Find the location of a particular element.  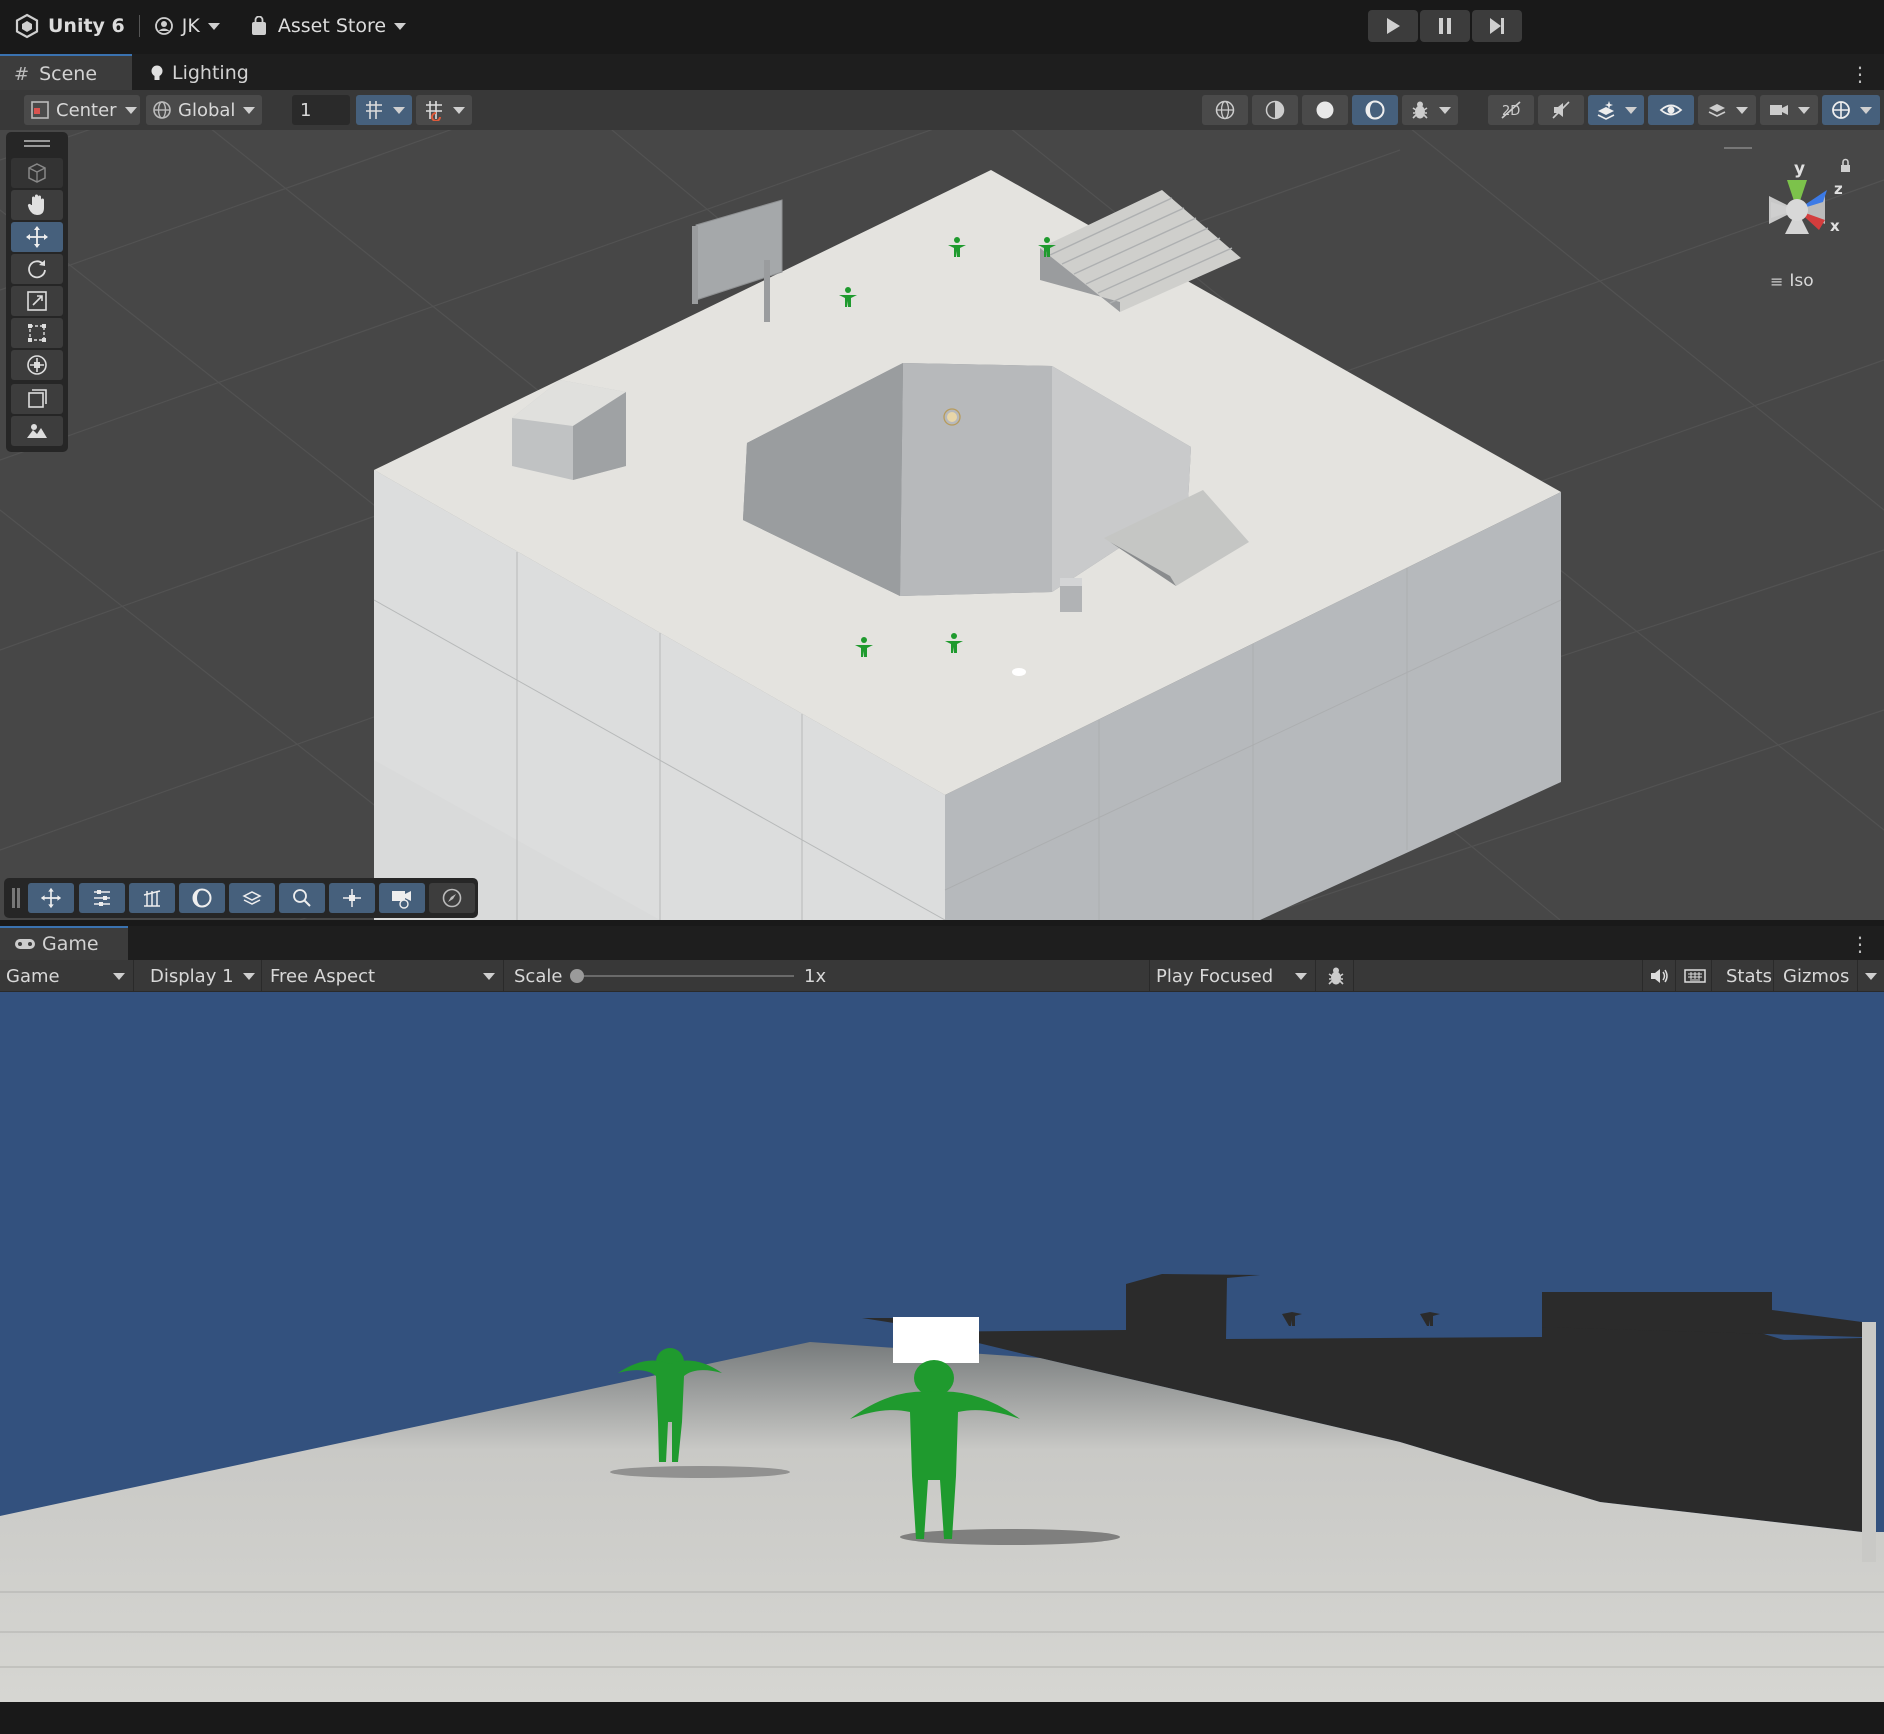

view-tool-button is located at coordinates (37, 173).